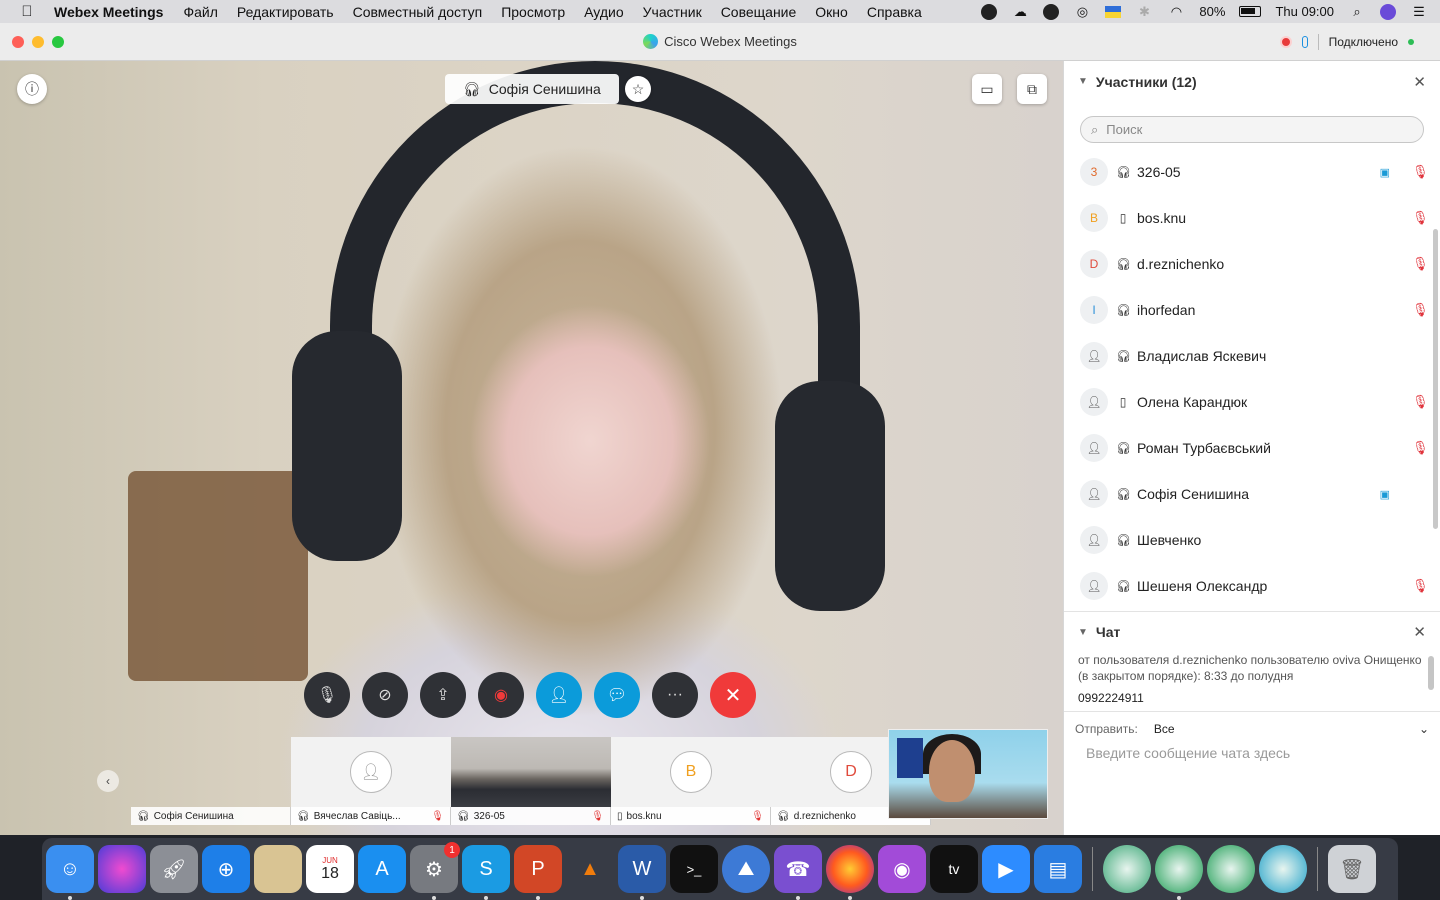 The height and width of the screenshot is (900, 1440). Describe the element at coordinates (691, 781) in the screenshot. I see `thumbnail-3: B ▯ bos.knu 🎙︎` at that location.